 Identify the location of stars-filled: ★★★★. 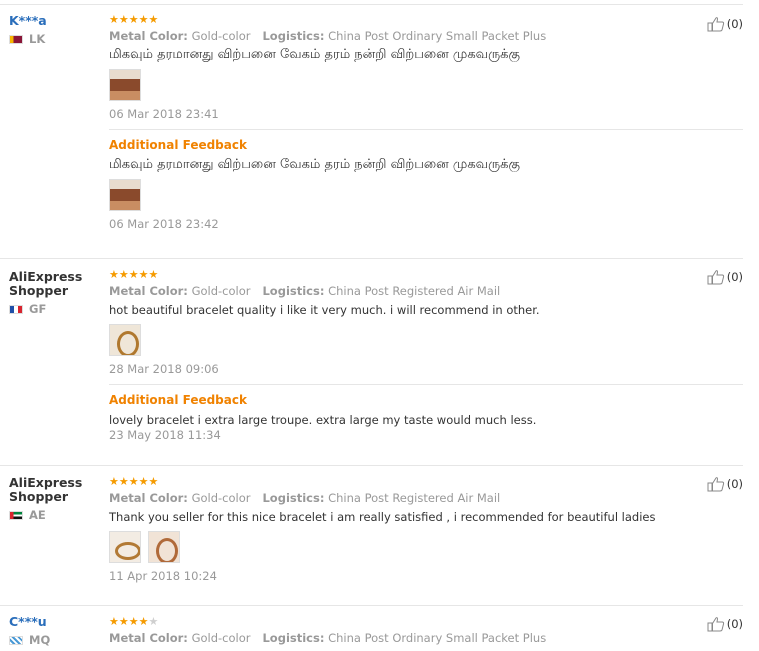
(129, 621).